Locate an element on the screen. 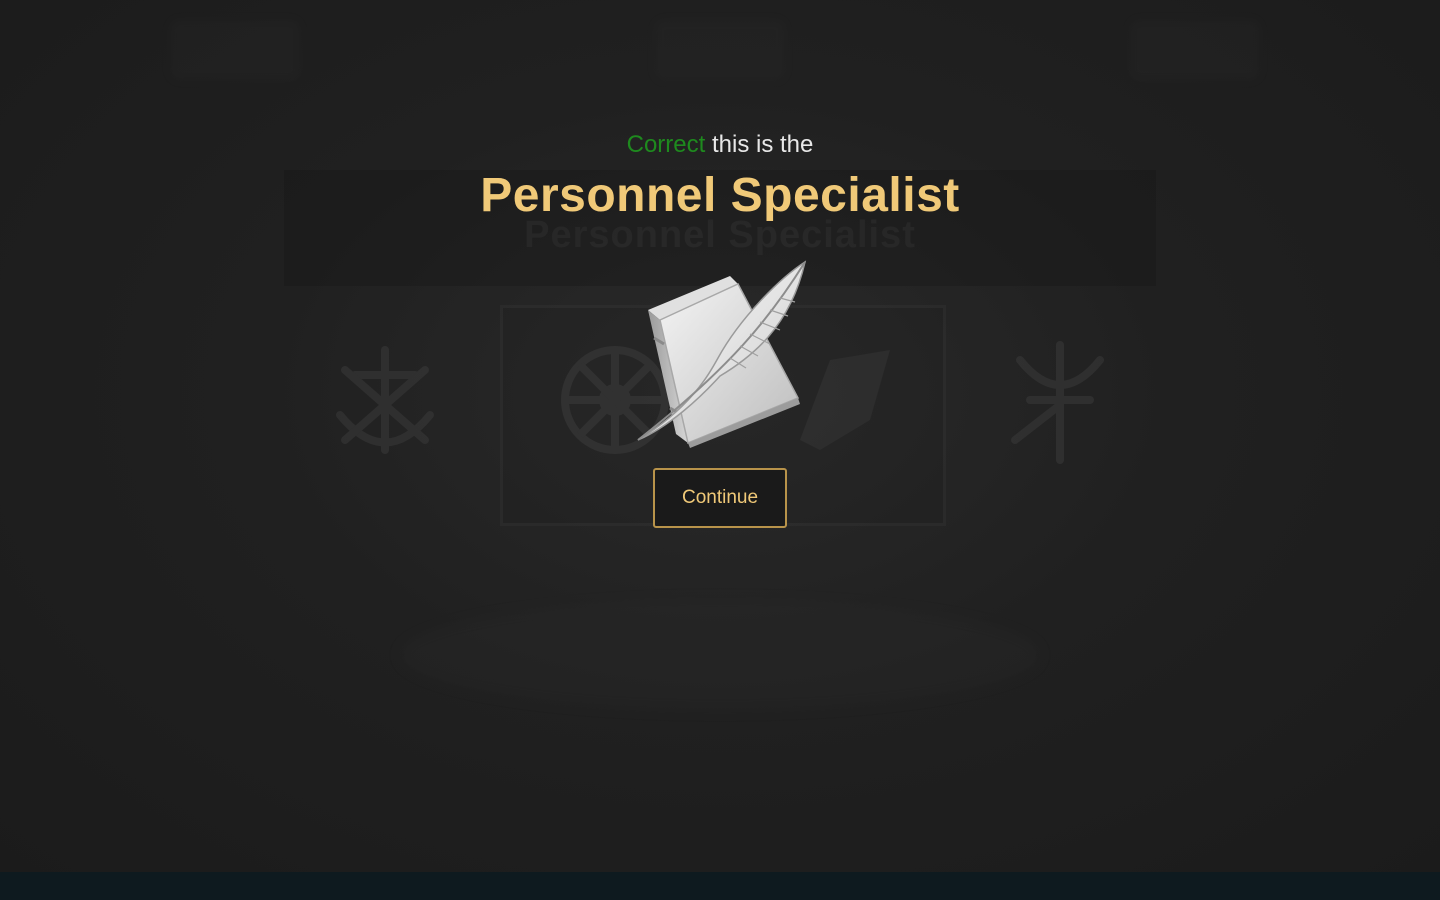 The image size is (1440, 900). background-ground-decoration is located at coordinates (720, 655).